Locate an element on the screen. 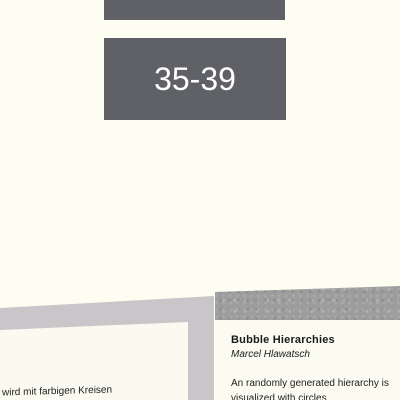  project-thumbnail-image is located at coordinates (307, 303).